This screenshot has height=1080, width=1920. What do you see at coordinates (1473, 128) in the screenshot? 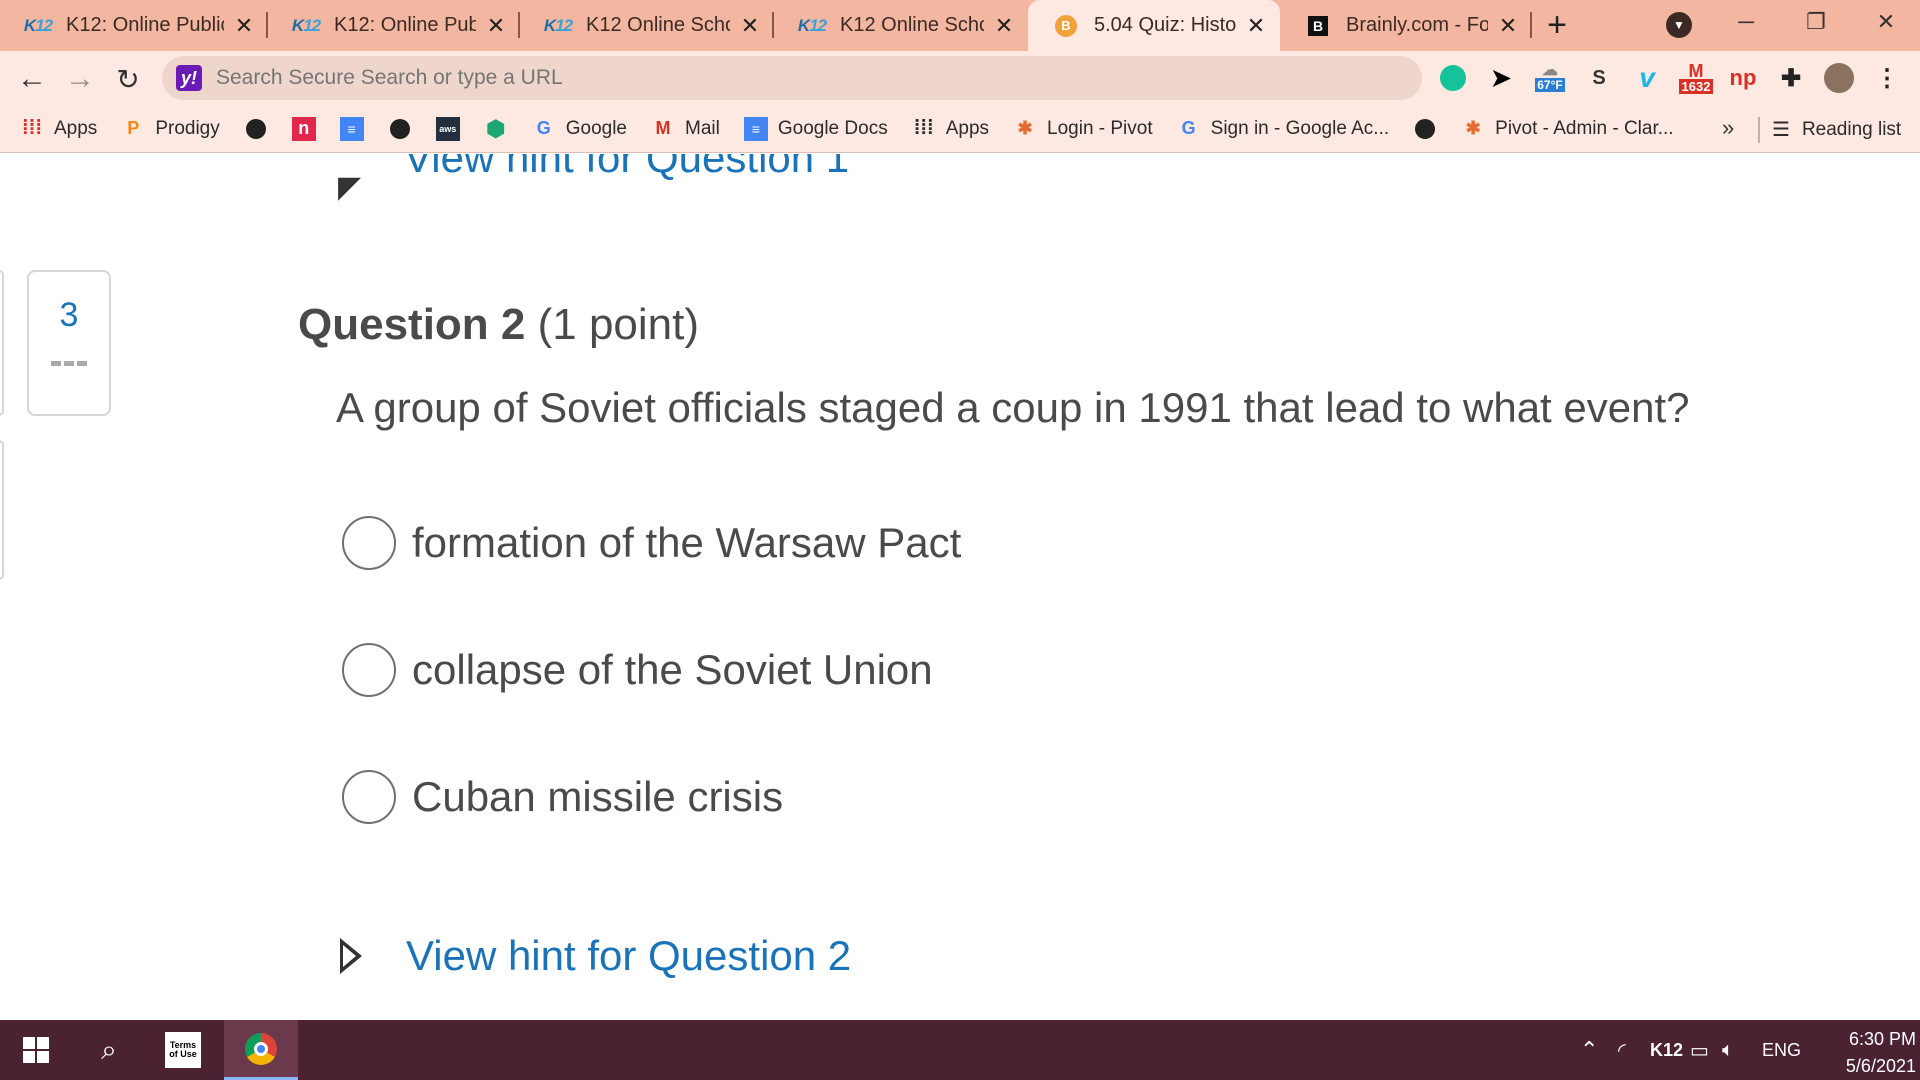
I see `pivot-icon: ✱` at bounding box center [1473, 128].